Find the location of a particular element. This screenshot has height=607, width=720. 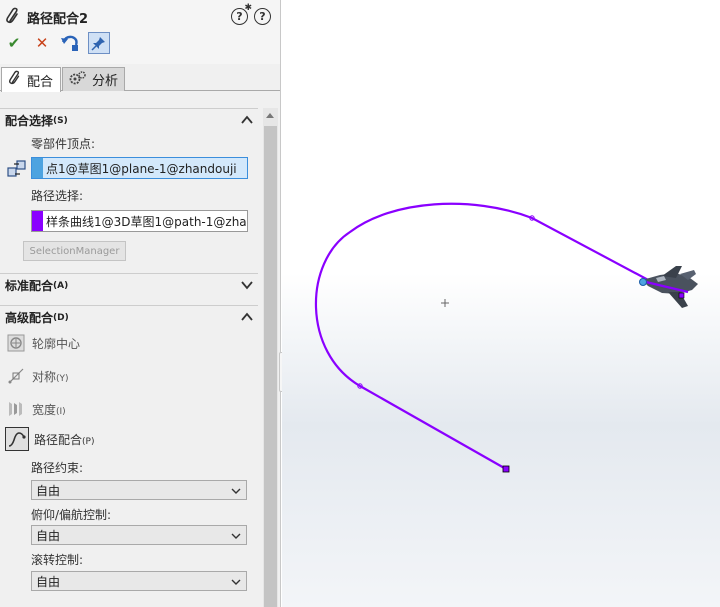

pitch-yaw-label: 俯仰/偏航控制: is located at coordinates (71, 515).